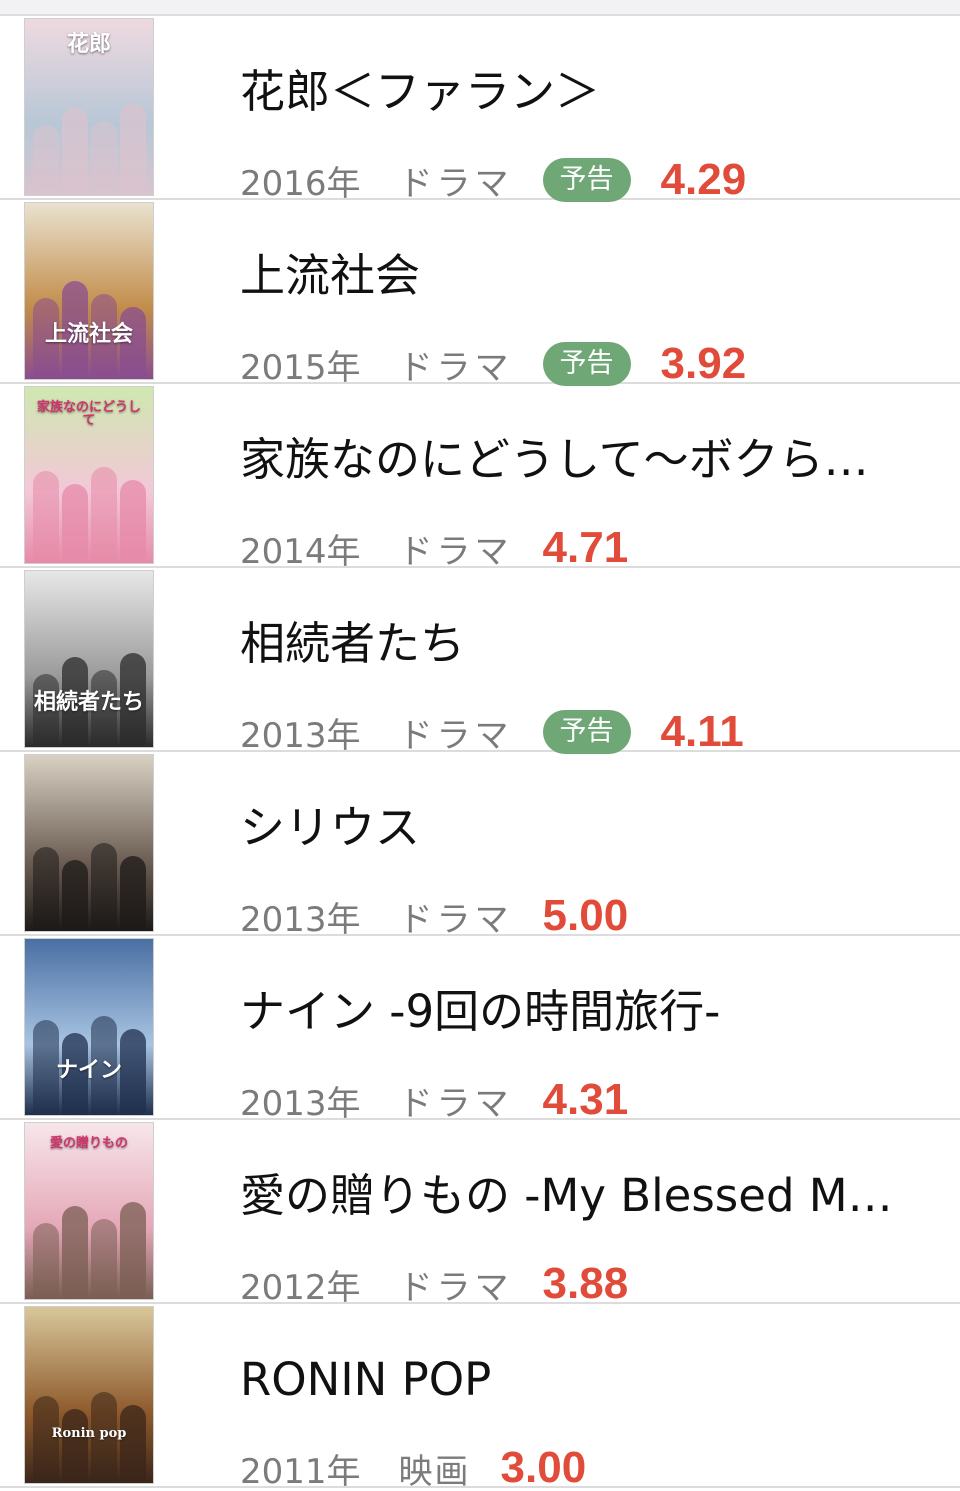  Describe the element at coordinates (89, 659) in the screenshot. I see `poster-thumbnail: 相続者たち` at that location.